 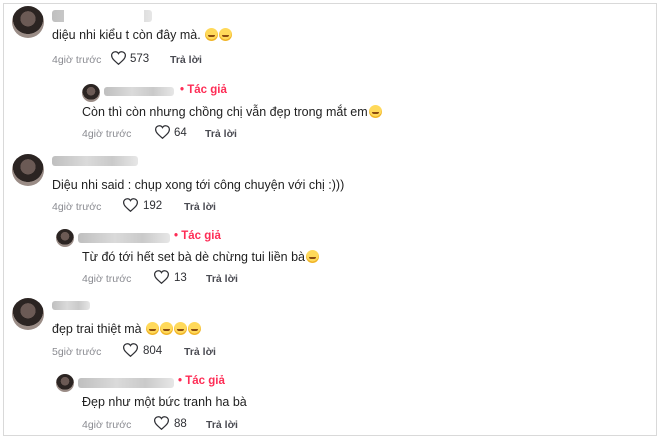 I want to click on redaction-mask, so click(x=104, y=15).